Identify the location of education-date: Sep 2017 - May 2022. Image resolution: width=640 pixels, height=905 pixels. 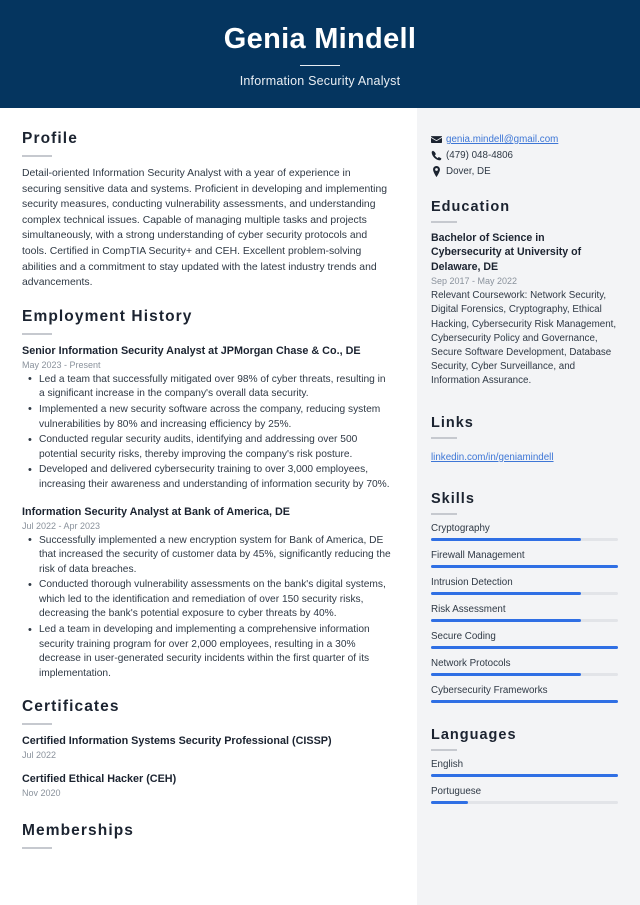
(474, 281).